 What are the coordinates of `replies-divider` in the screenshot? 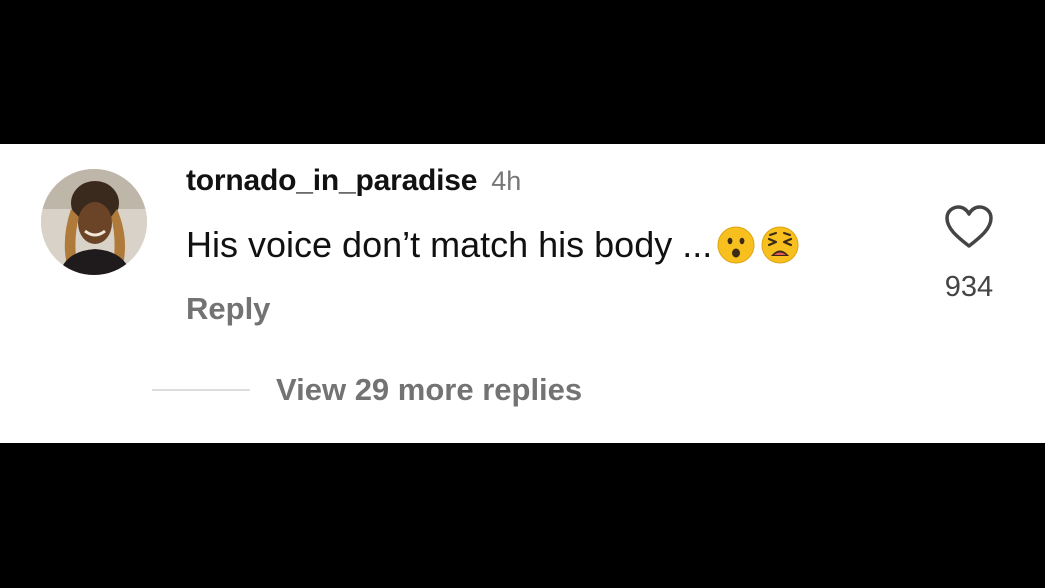 It's located at (201, 390).